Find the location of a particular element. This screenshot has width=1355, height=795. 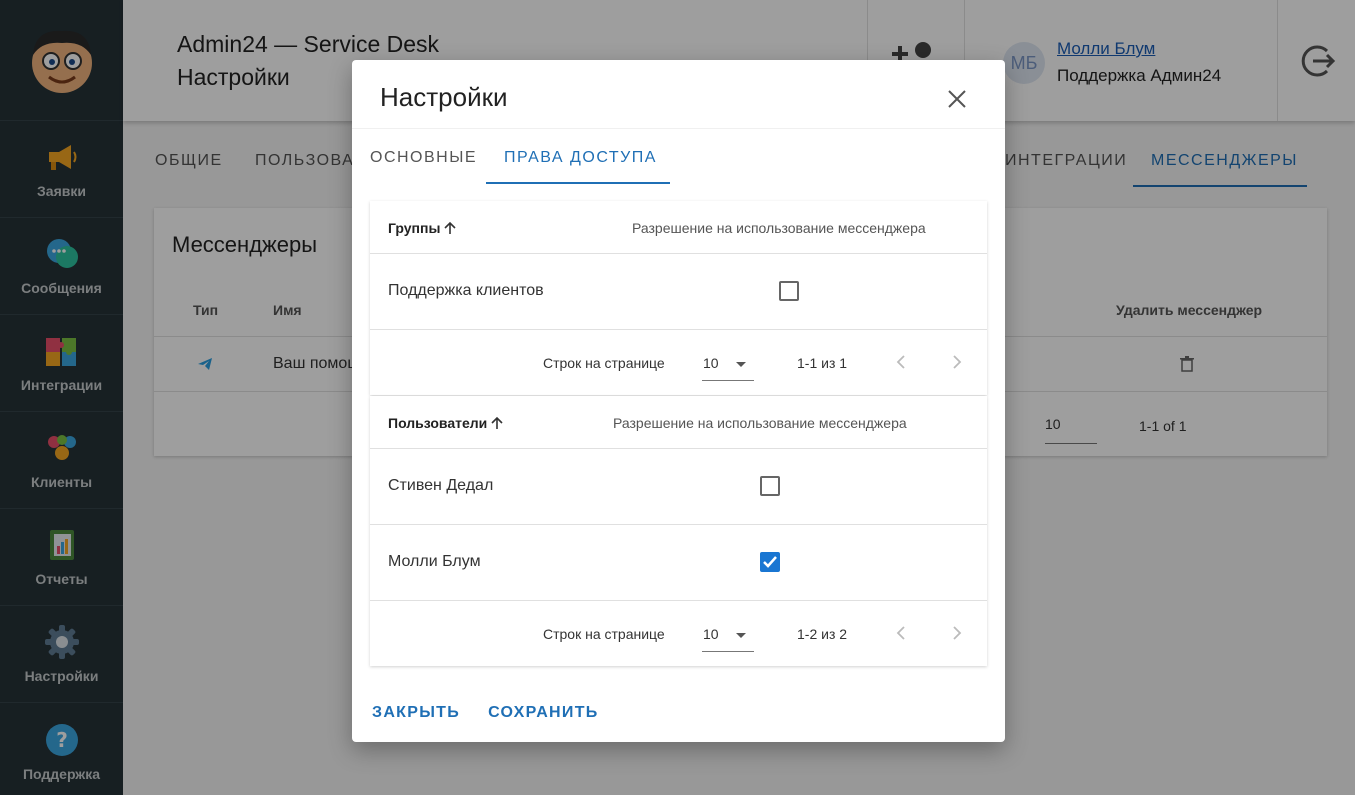

close-button is located at coordinates (957, 99).